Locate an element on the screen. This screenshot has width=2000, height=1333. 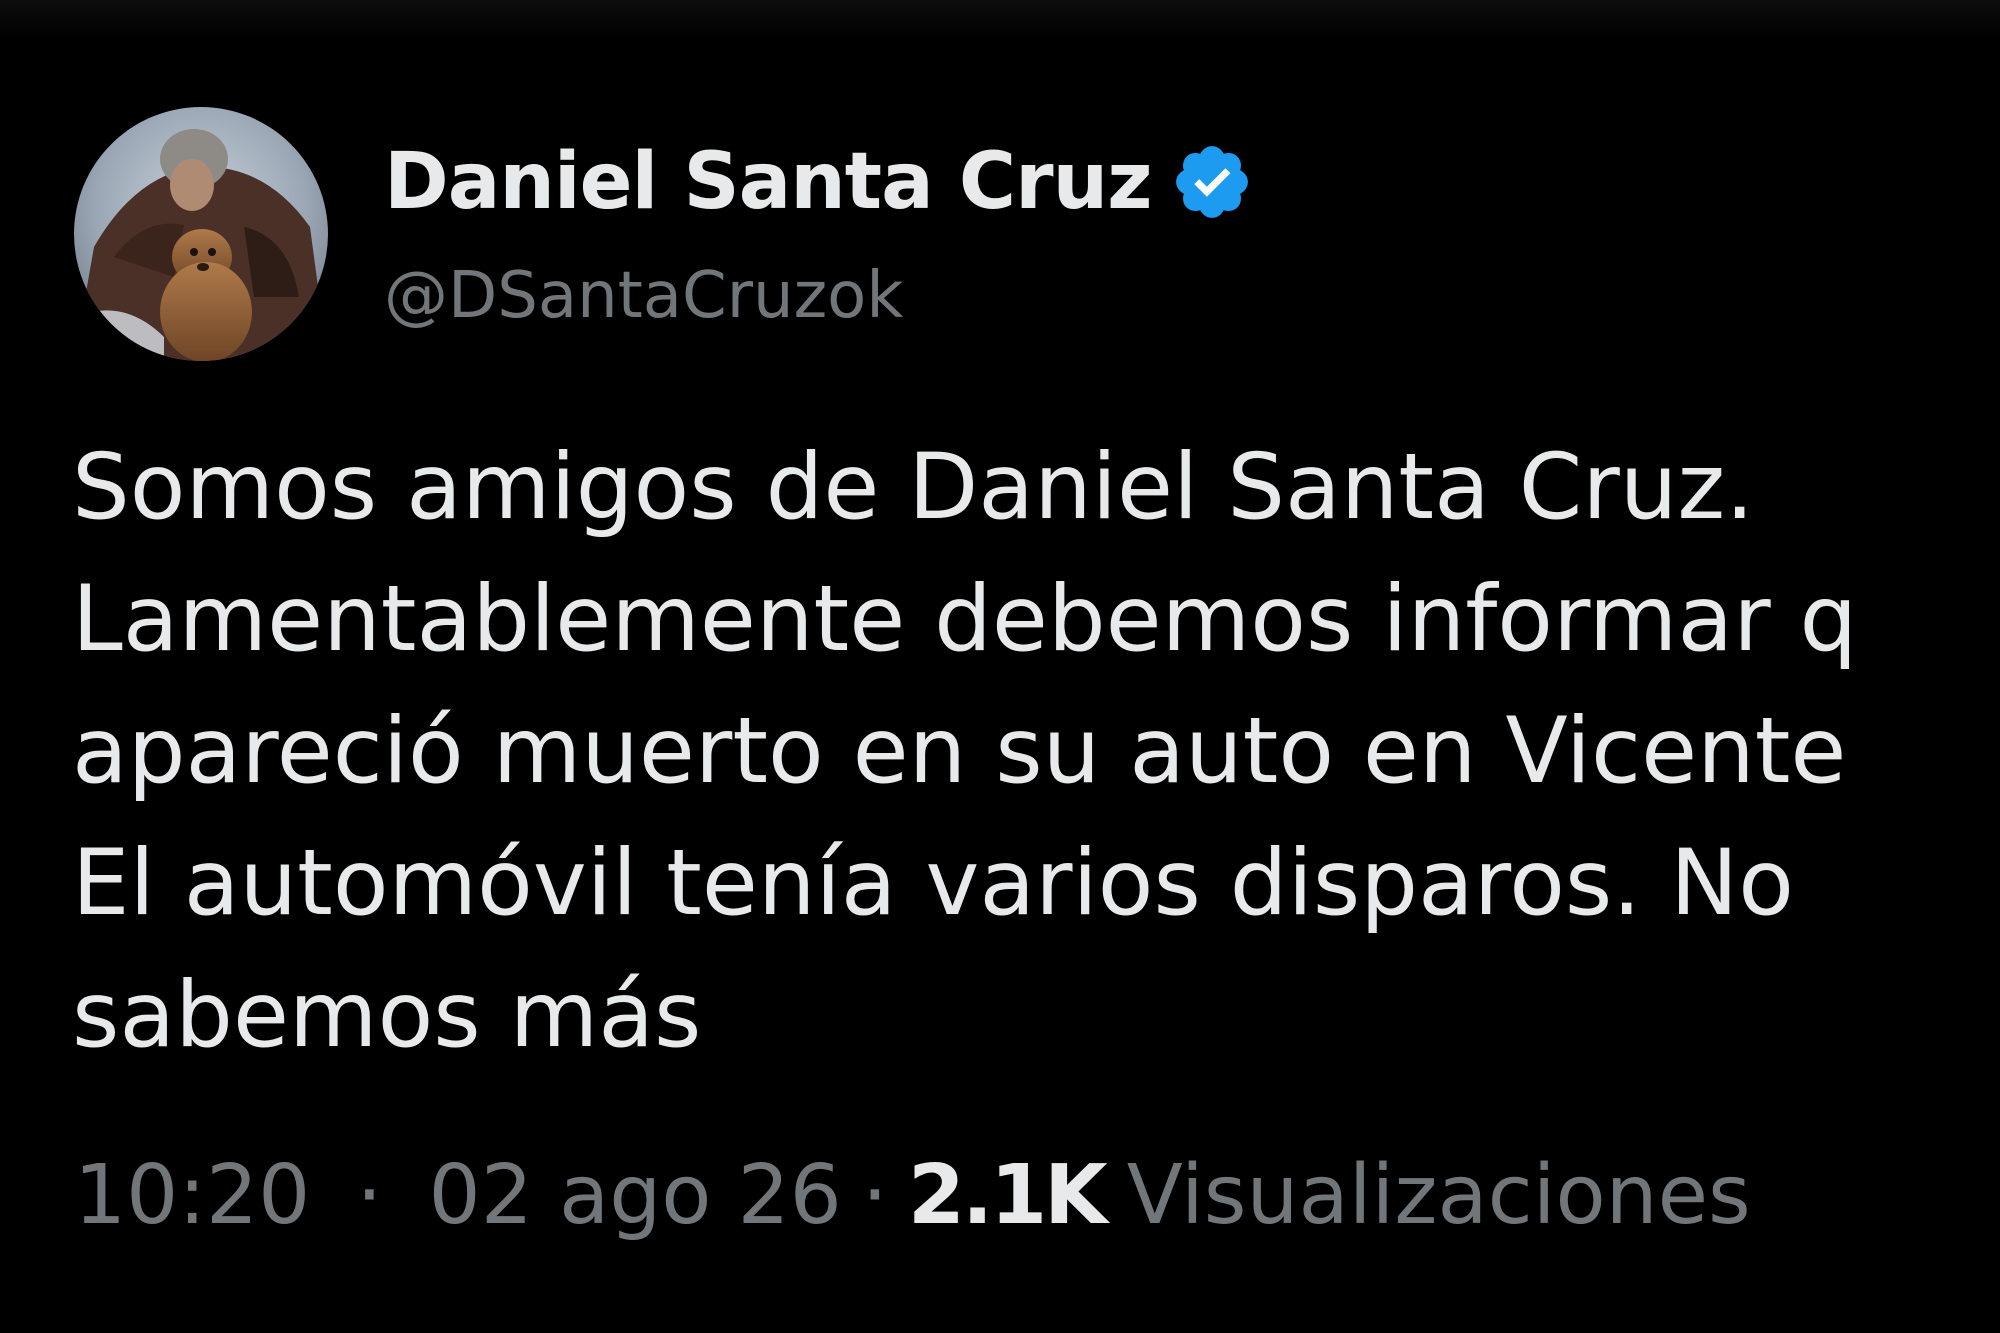
tweet-timestamp-link: 10:20 · 02 ago 26 is located at coordinates (458, 1196).